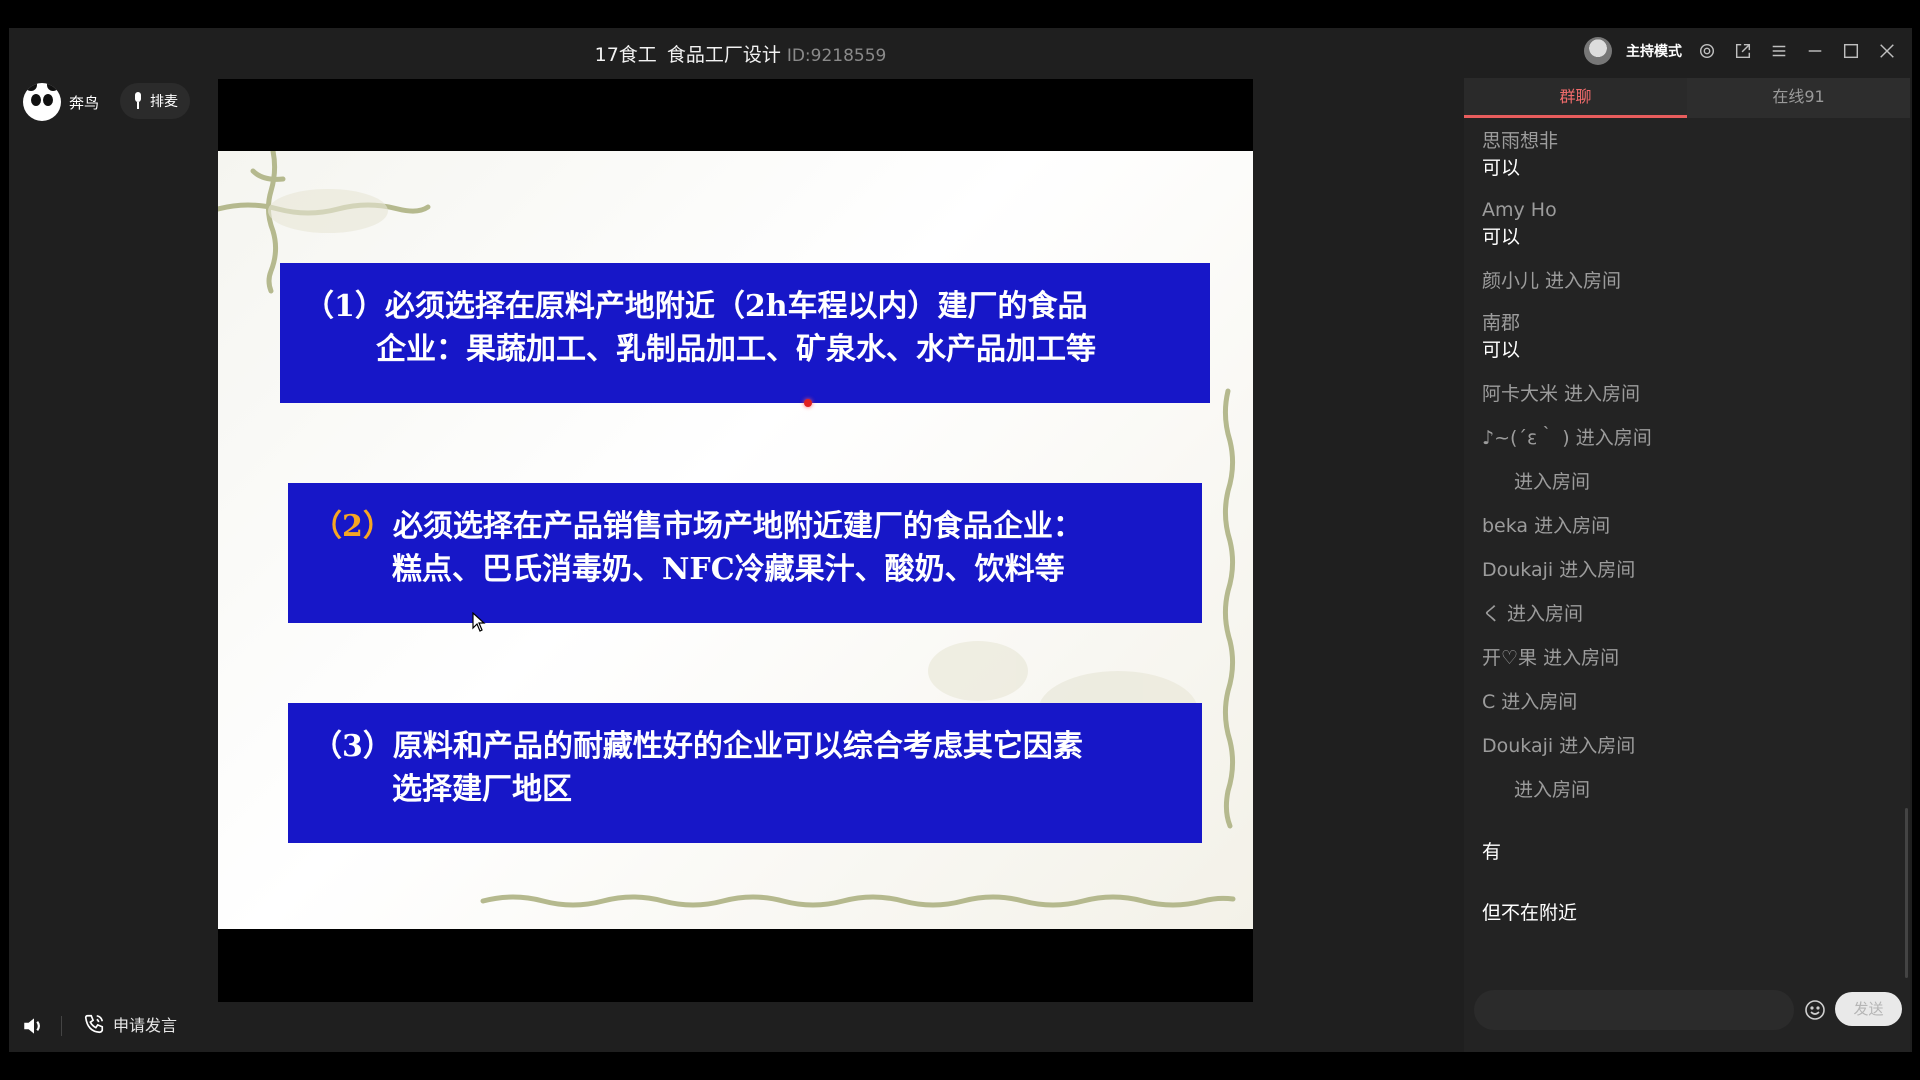  I want to click on speaker-icon, so click(34, 1026).